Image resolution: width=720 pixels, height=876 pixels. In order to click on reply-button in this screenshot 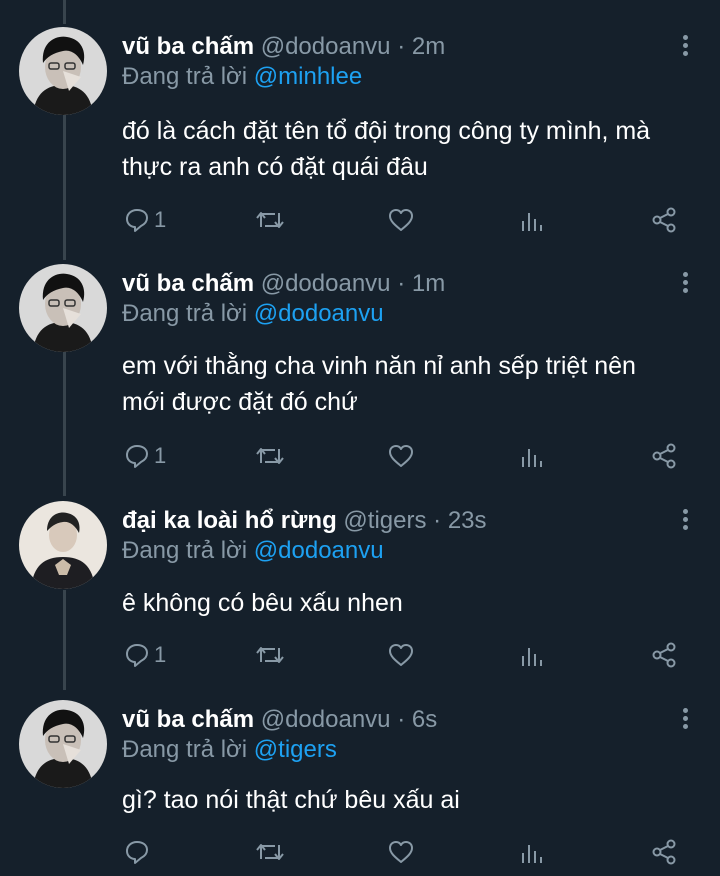, I will do `click(139, 852)`.